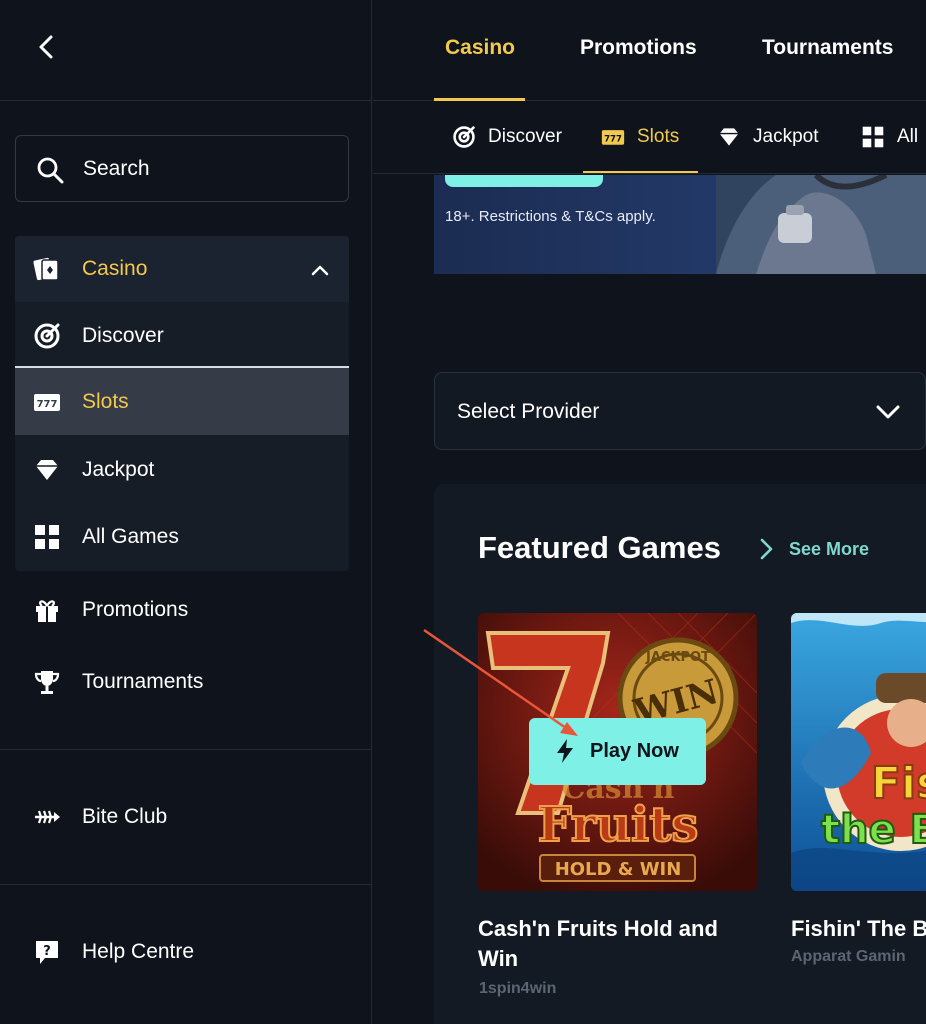 The height and width of the screenshot is (1024, 926). I want to click on art-fish-text: Fish, so click(898, 783).